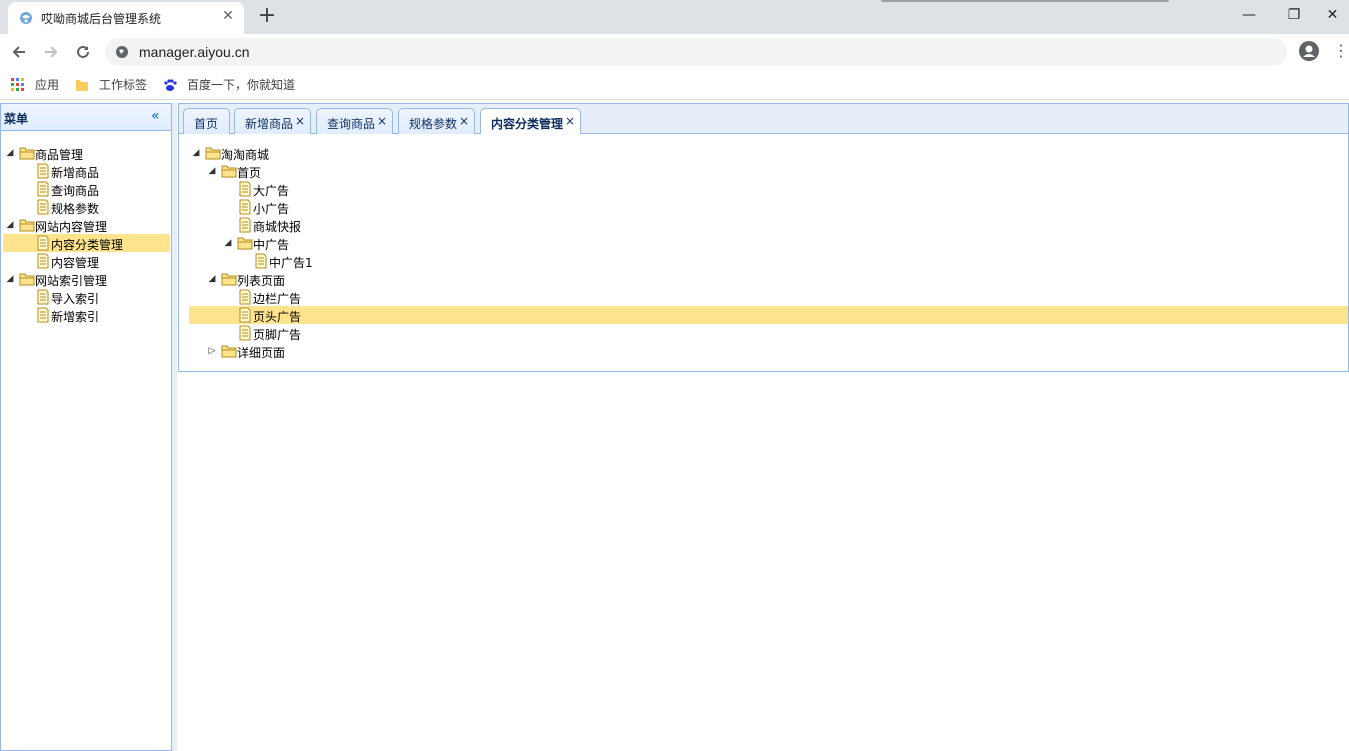  Describe the element at coordinates (16, 119) in the screenshot. I see `menu-panel-title: 菜单` at that location.